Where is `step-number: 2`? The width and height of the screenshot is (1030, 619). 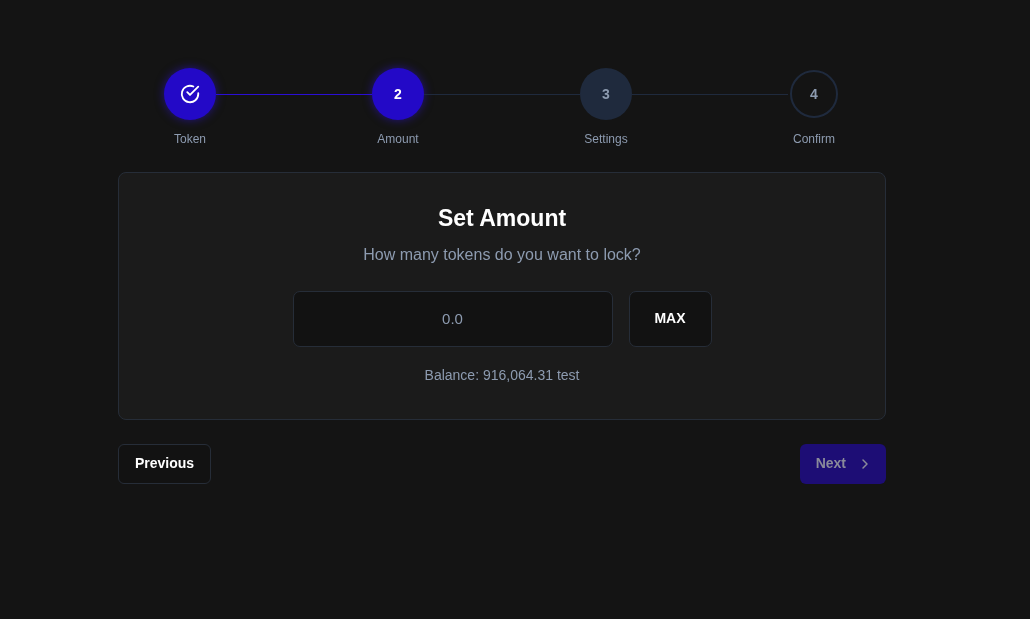 step-number: 2 is located at coordinates (398, 94).